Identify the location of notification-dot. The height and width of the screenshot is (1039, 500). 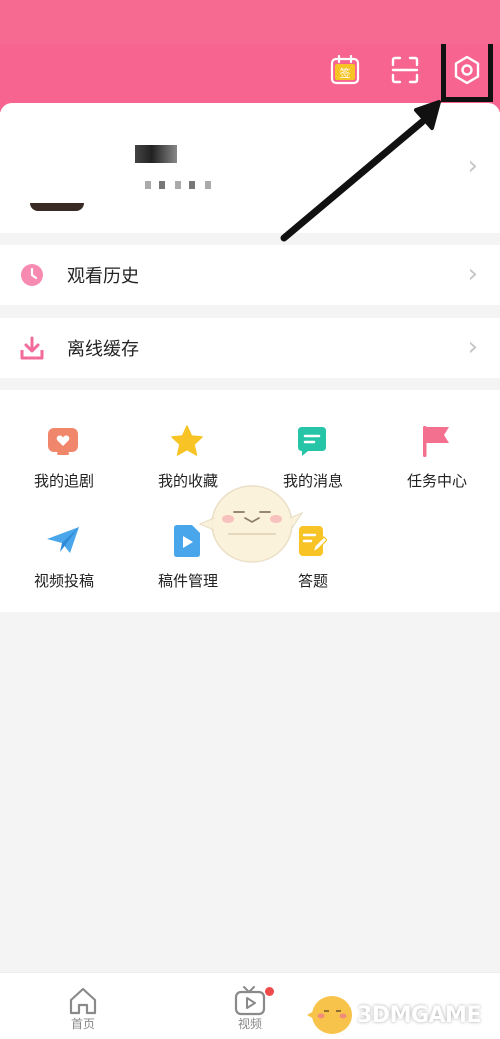
(269, 991).